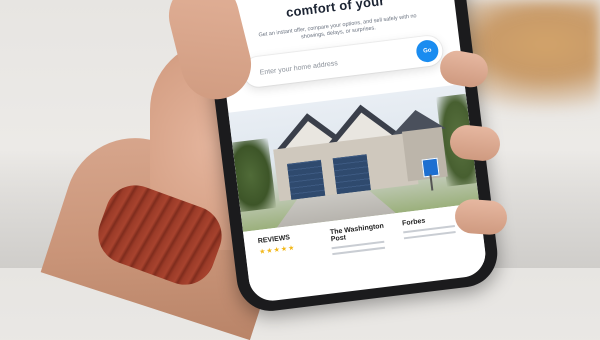 The height and width of the screenshot is (340, 600). Describe the element at coordinates (328, 64) in the screenshot. I see `address-input` at that location.